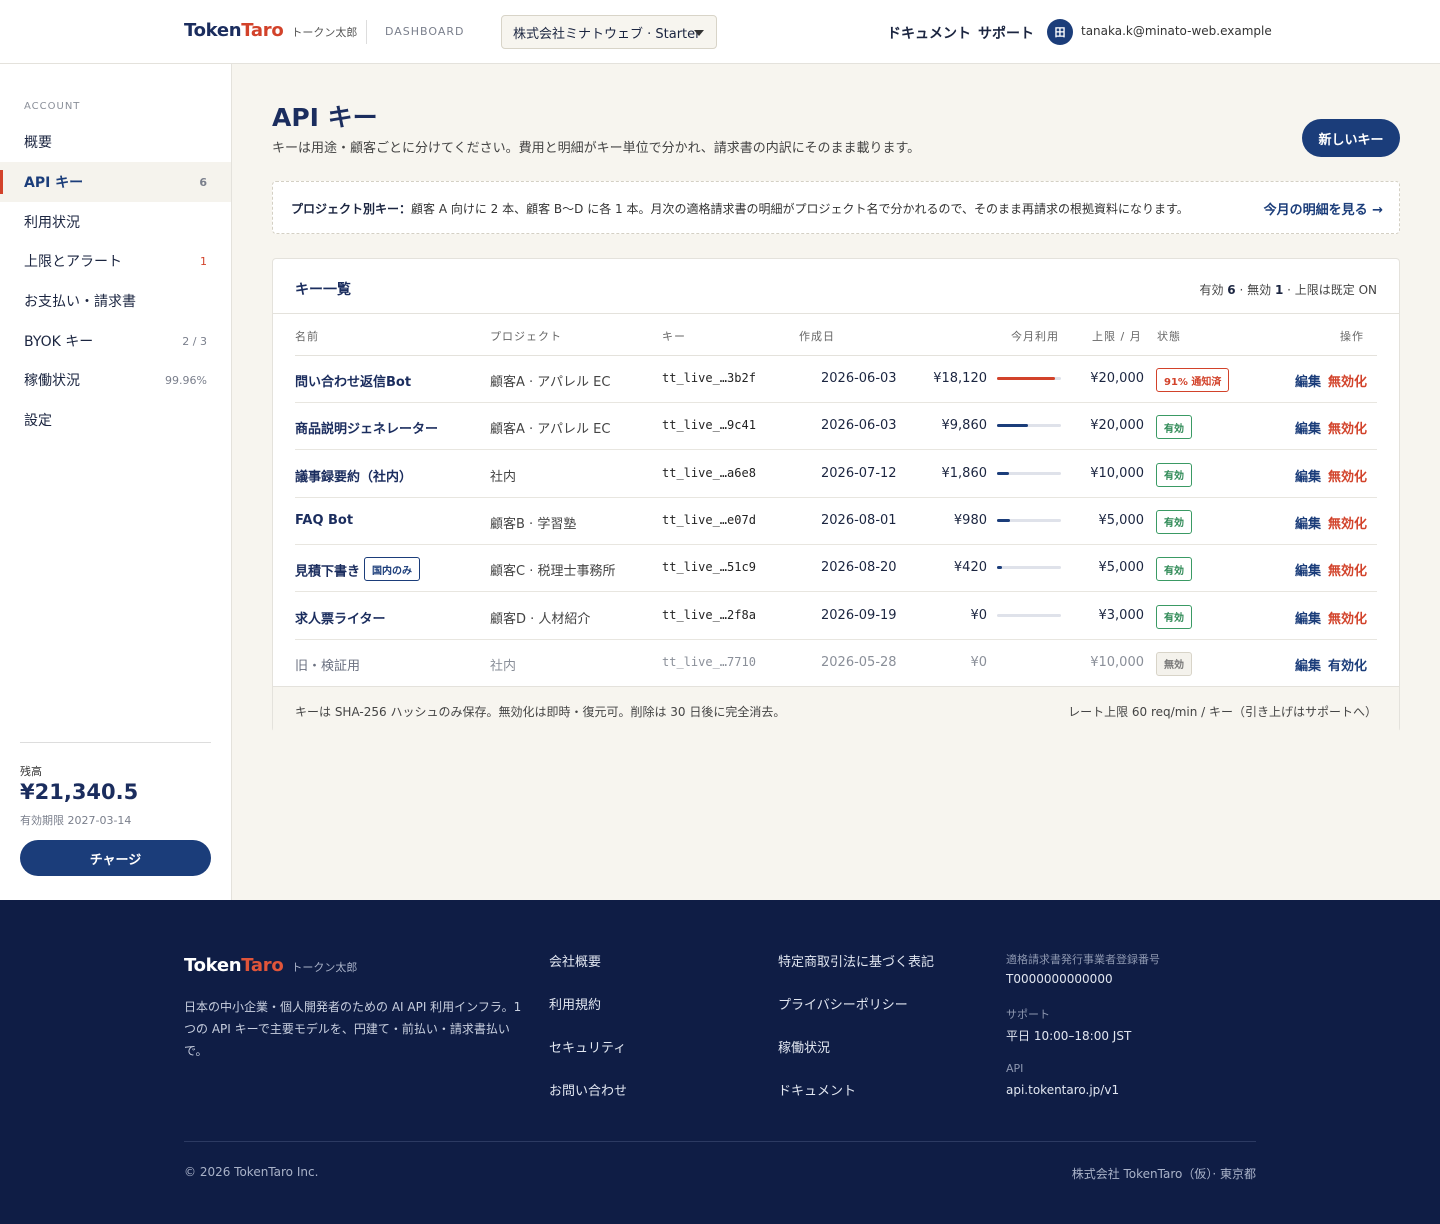  I want to click on key-created: 2026-07-12, so click(859, 473).